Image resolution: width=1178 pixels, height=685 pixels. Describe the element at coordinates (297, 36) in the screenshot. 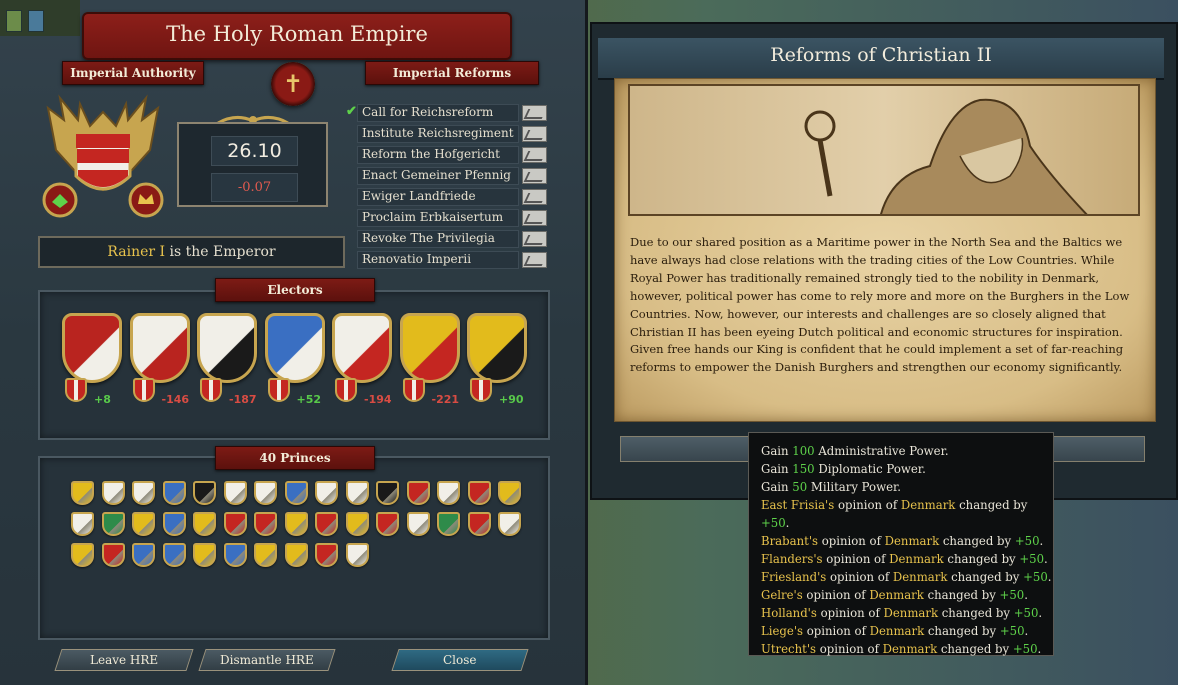

I see `hre-title-bar: The Holy Roman Empire` at that location.